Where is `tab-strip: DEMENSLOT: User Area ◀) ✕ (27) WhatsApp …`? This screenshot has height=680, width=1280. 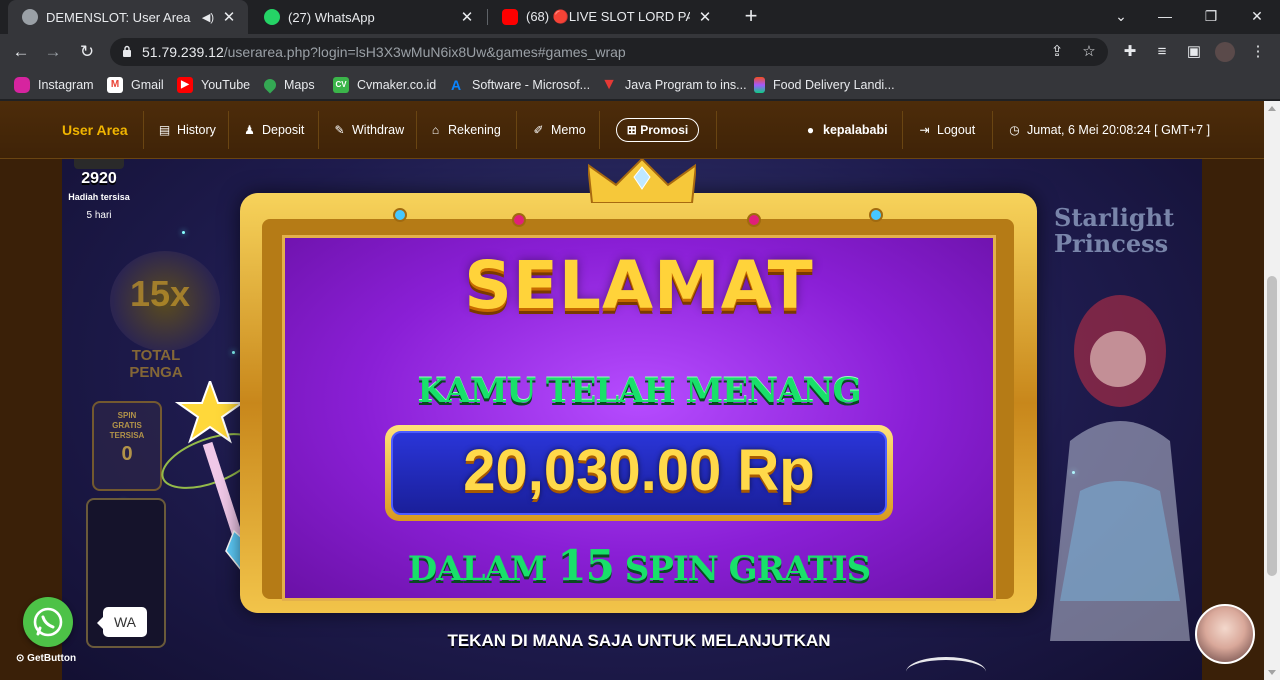
tab-strip: DEMENSLOT: User Area ◀) ✕ (27) WhatsApp … is located at coordinates (640, 17).